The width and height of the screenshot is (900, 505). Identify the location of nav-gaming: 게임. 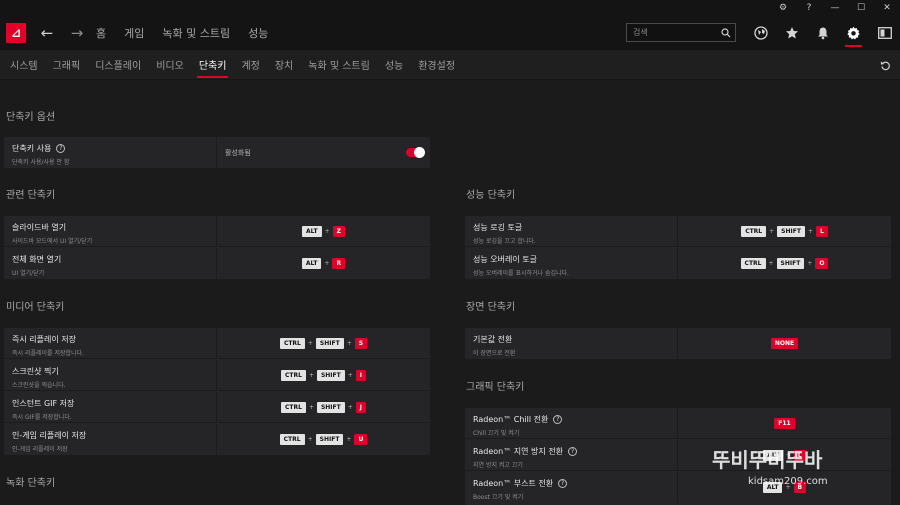
(134, 33).